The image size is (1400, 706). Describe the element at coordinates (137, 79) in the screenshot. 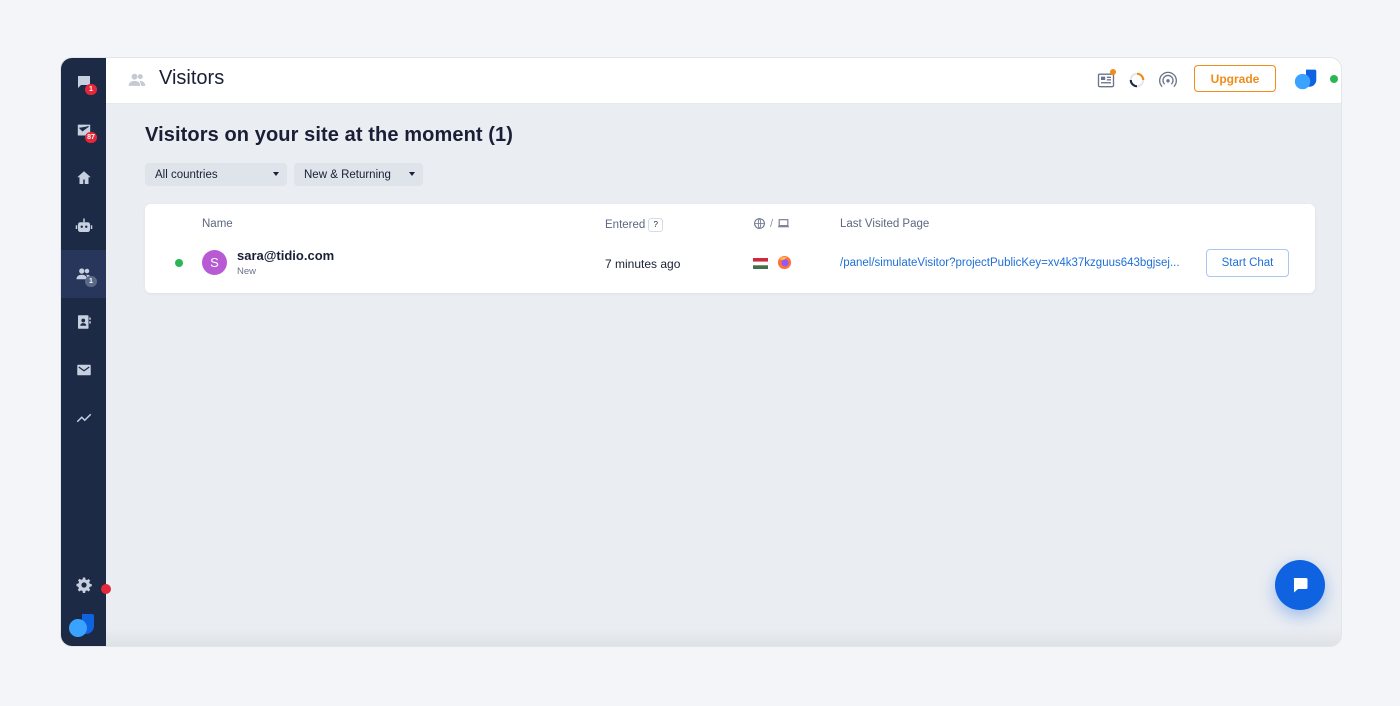

I see `visitors-icon` at that location.